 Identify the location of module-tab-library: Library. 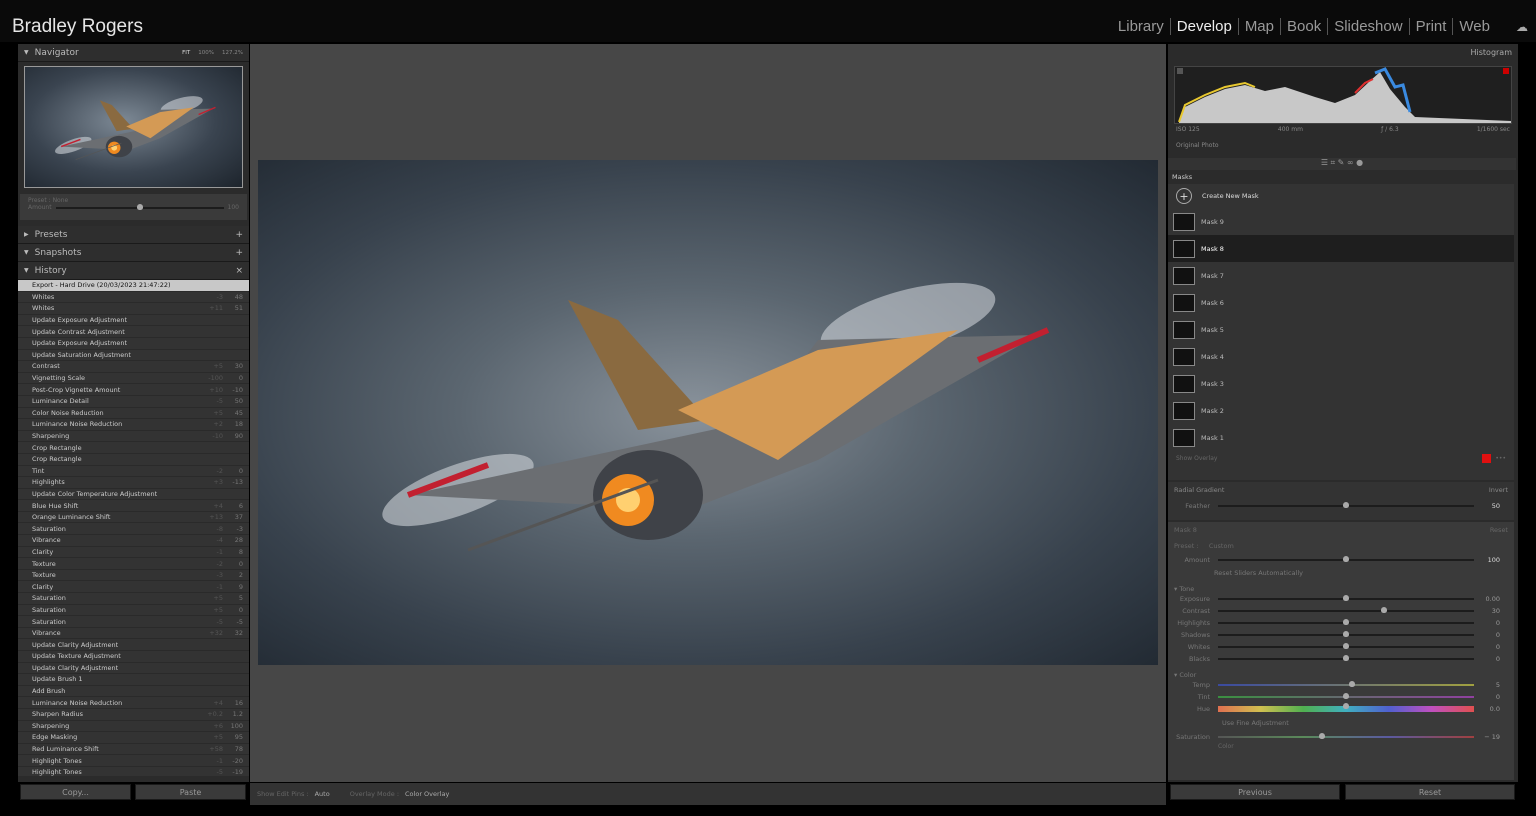
(1141, 26).